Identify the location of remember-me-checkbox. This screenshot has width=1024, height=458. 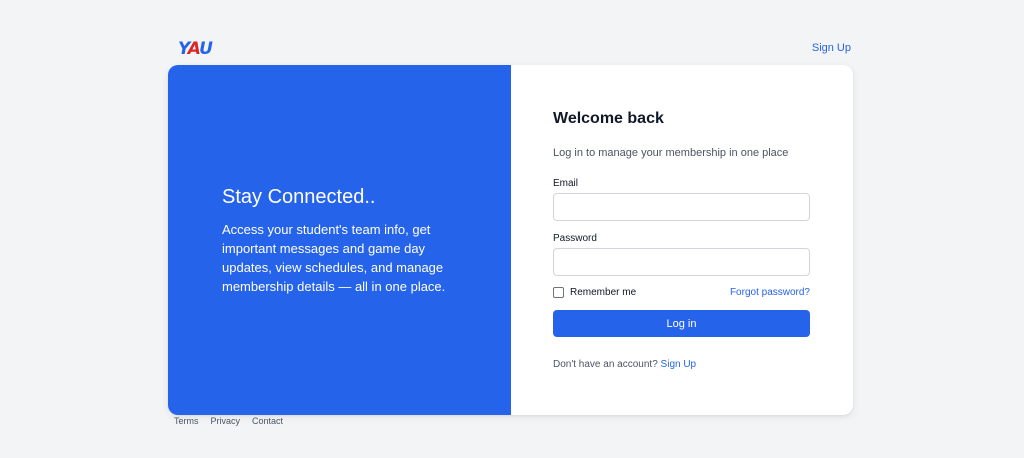
(558, 292).